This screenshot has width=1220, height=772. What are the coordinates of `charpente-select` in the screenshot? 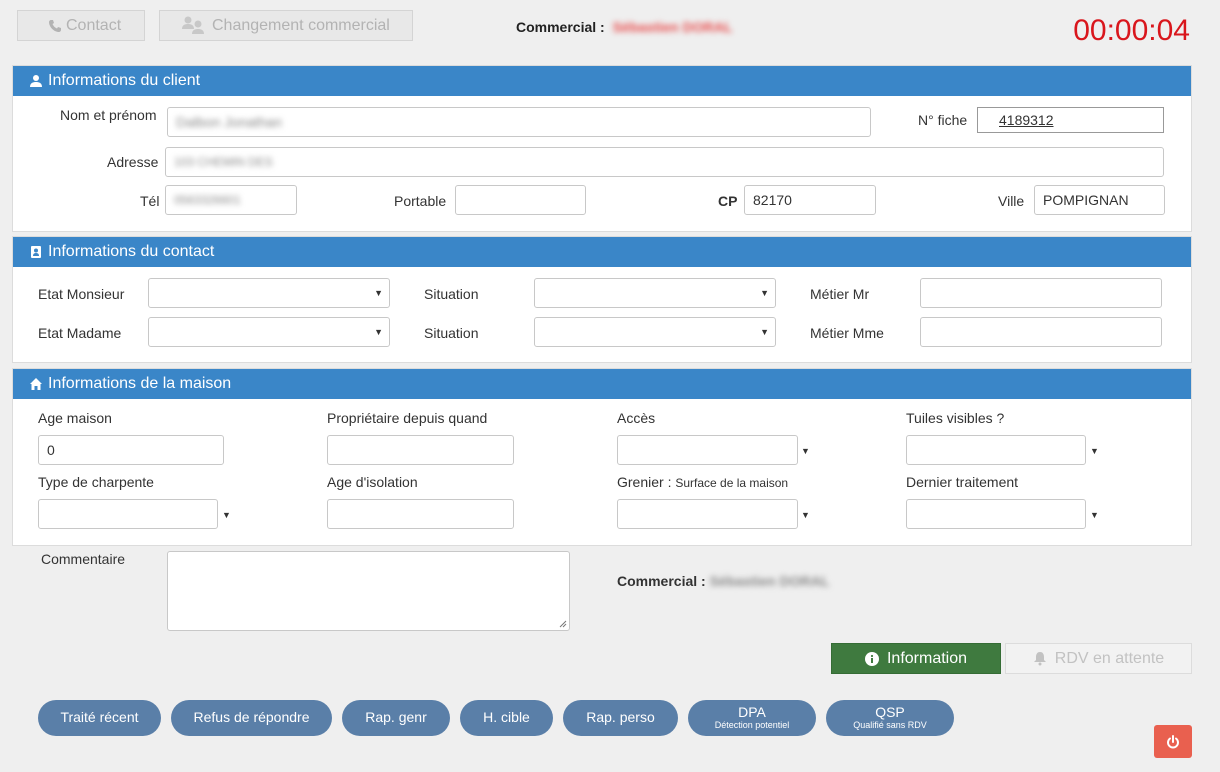 It's located at (128, 514).